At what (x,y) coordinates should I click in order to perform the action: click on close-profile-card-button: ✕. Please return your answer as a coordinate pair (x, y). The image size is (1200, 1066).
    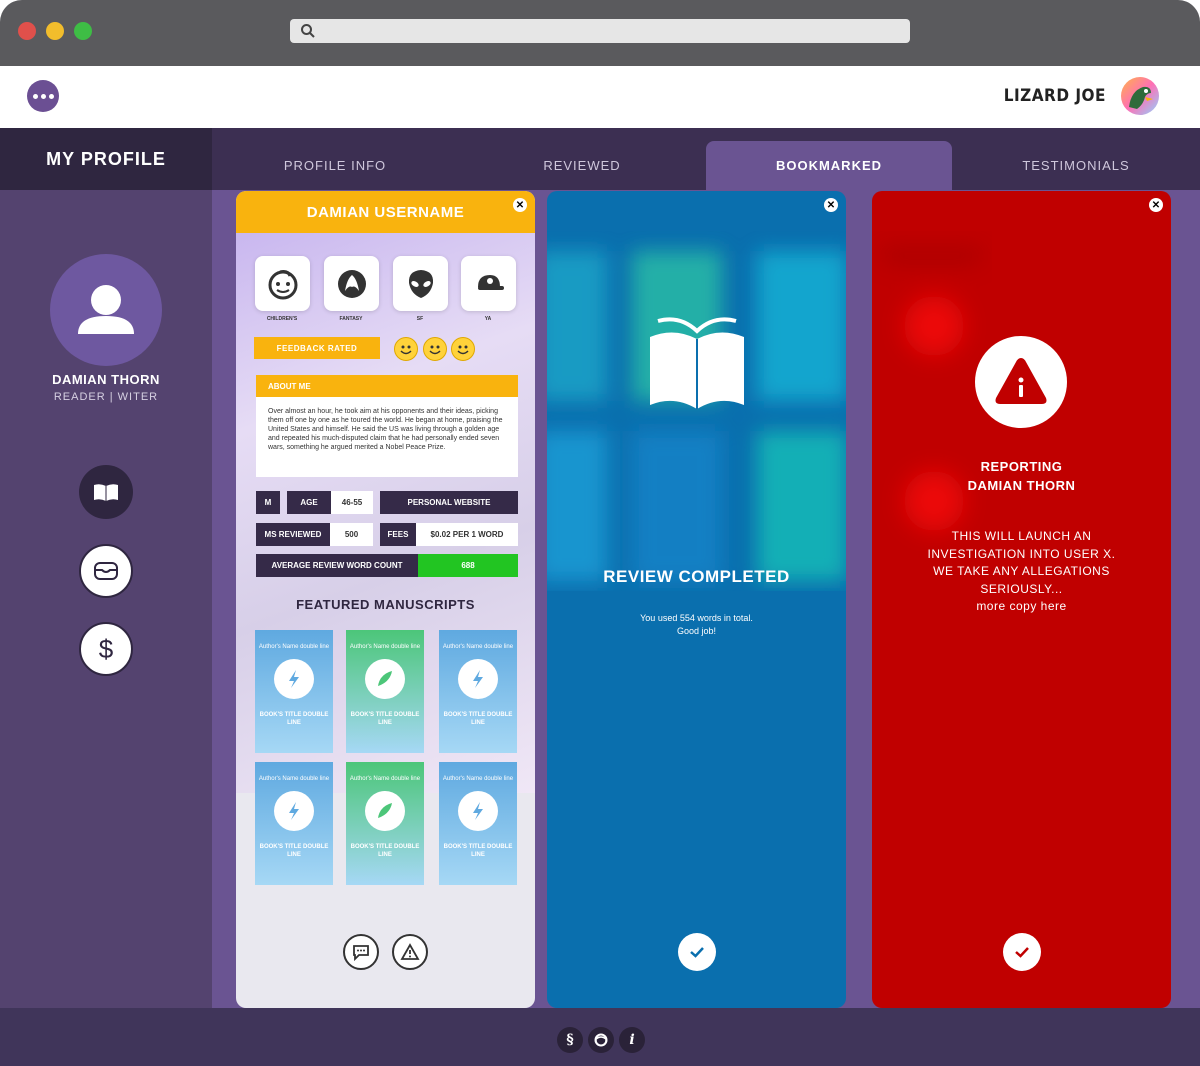
    Looking at the image, I should click on (520, 205).